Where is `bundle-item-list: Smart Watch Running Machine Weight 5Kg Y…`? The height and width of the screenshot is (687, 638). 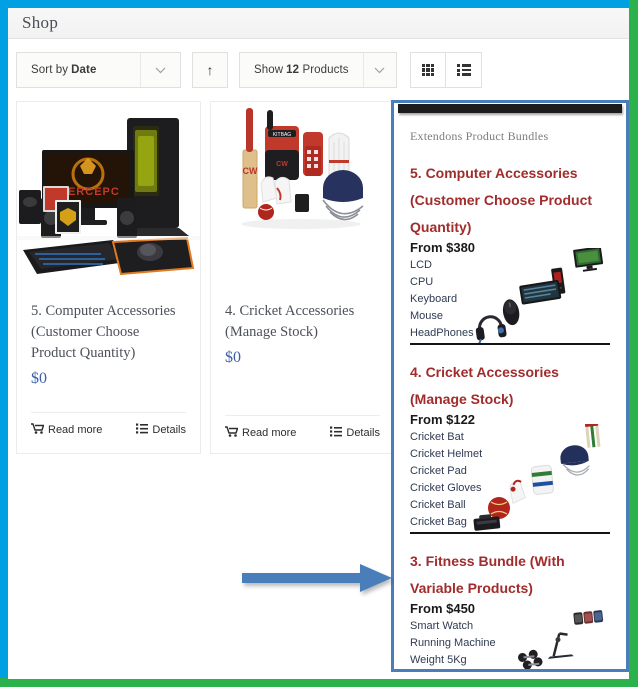 bundle-item-list: Smart Watch Running Machine Weight 5Kg Y… is located at coordinates (510, 645).